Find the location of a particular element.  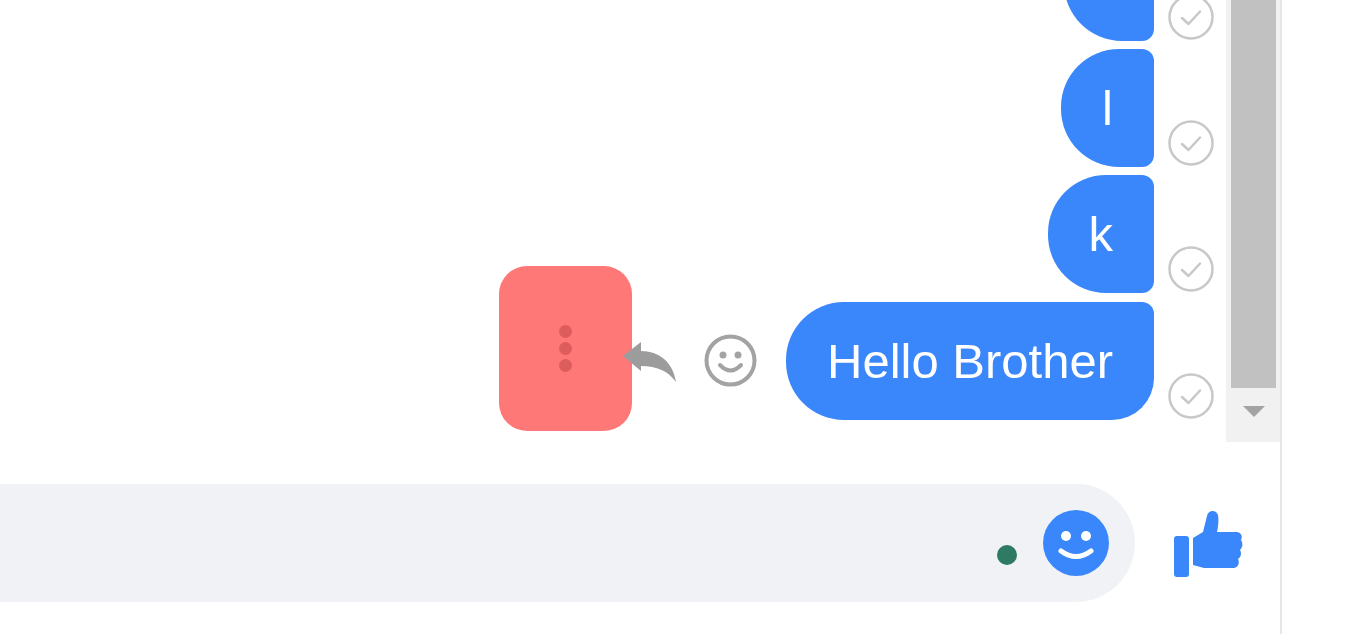

three-dots-icon is located at coordinates (566, 348).